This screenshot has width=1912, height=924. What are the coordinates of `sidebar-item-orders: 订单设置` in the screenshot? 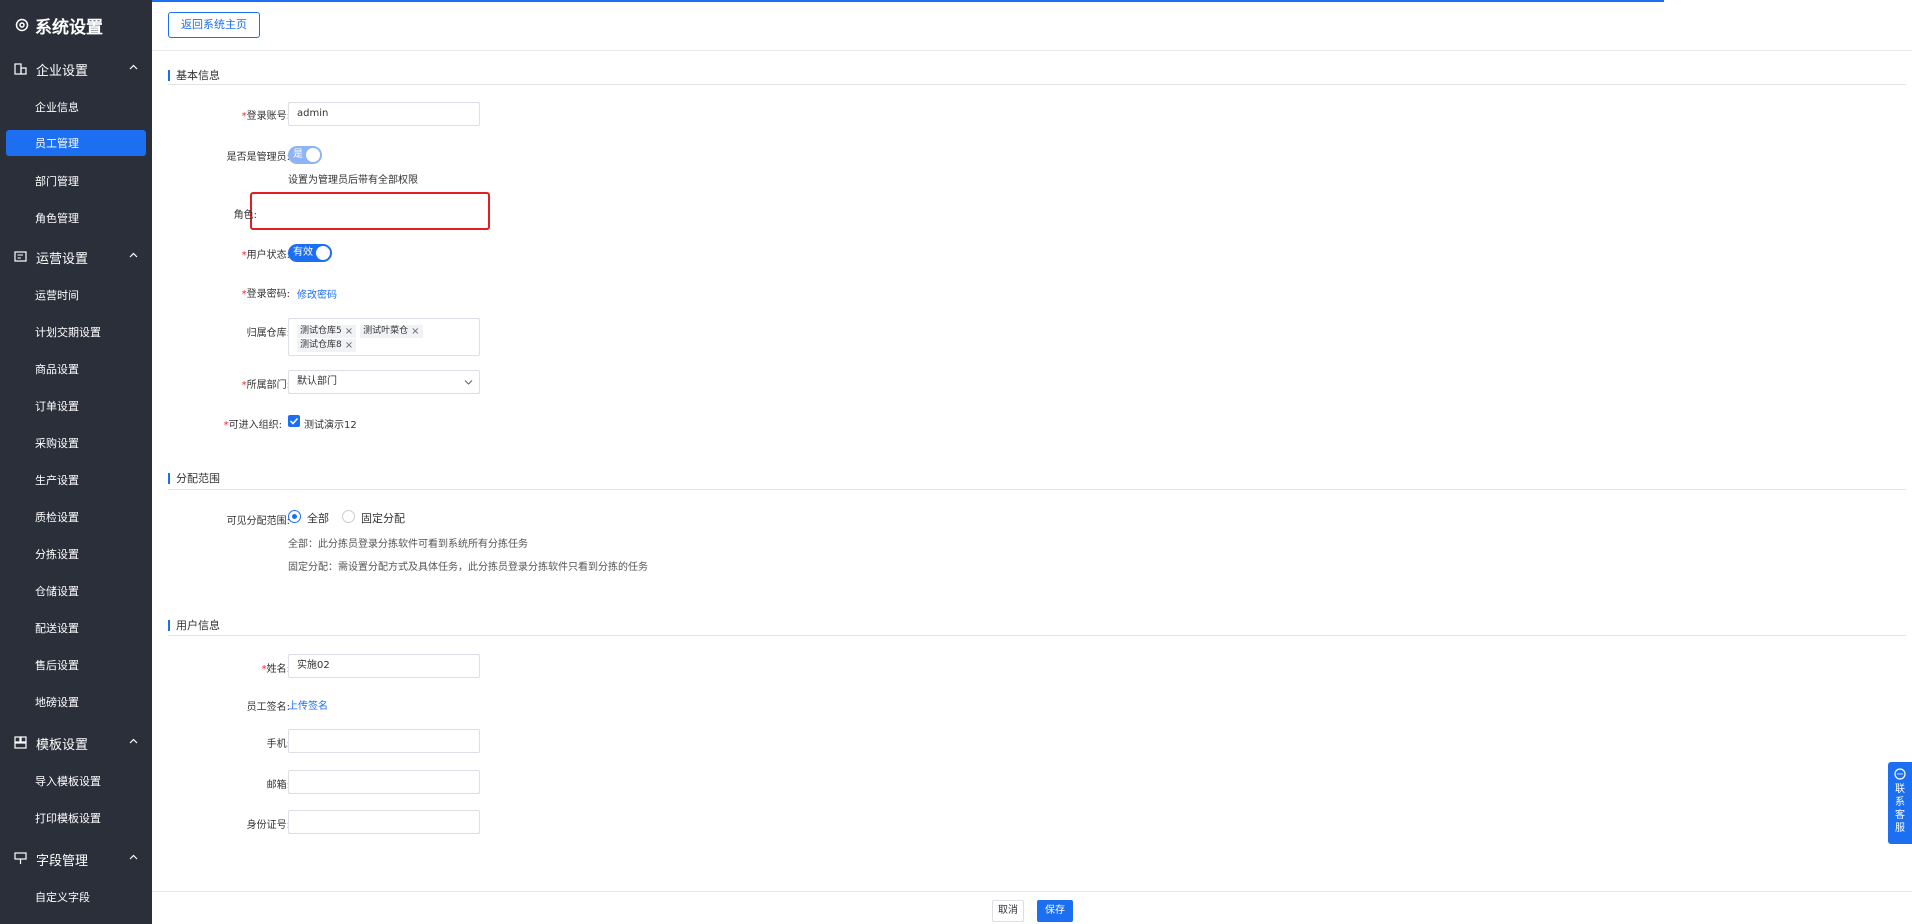 It's located at (76, 405).